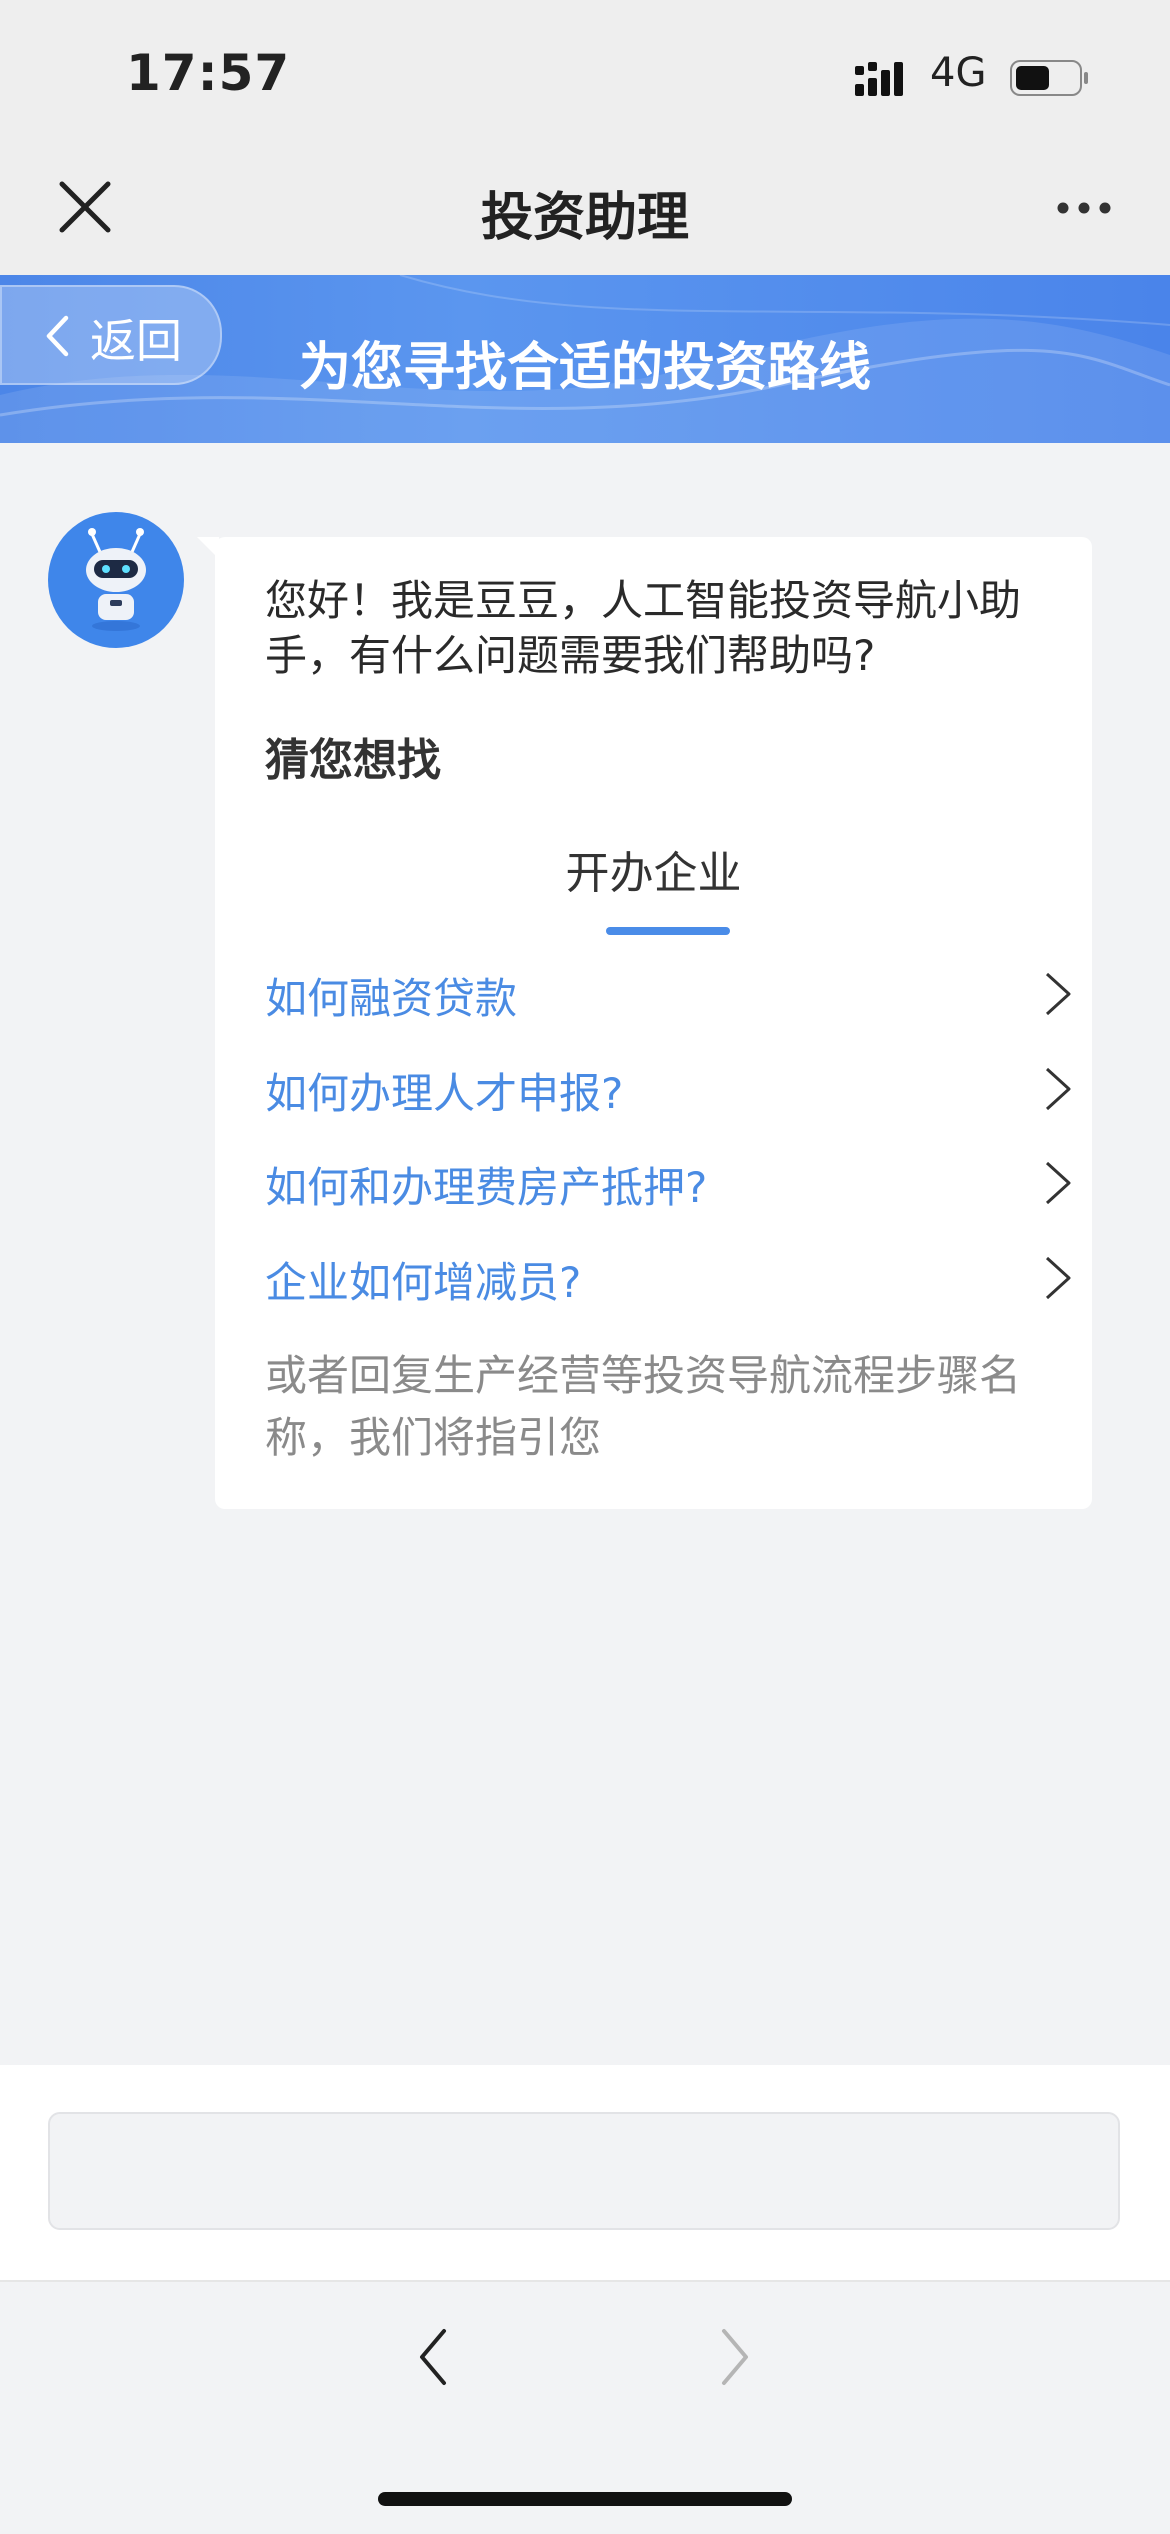 This screenshot has width=1170, height=2534. What do you see at coordinates (353, 760) in the screenshot?
I see `suggestions-title: 猜您想找` at bounding box center [353, 760].